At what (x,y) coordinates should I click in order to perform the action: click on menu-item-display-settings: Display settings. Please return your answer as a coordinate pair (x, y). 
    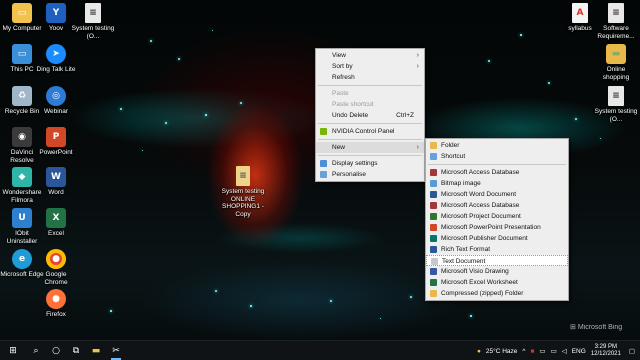
    Looking at the image, I should click on (370, 163).